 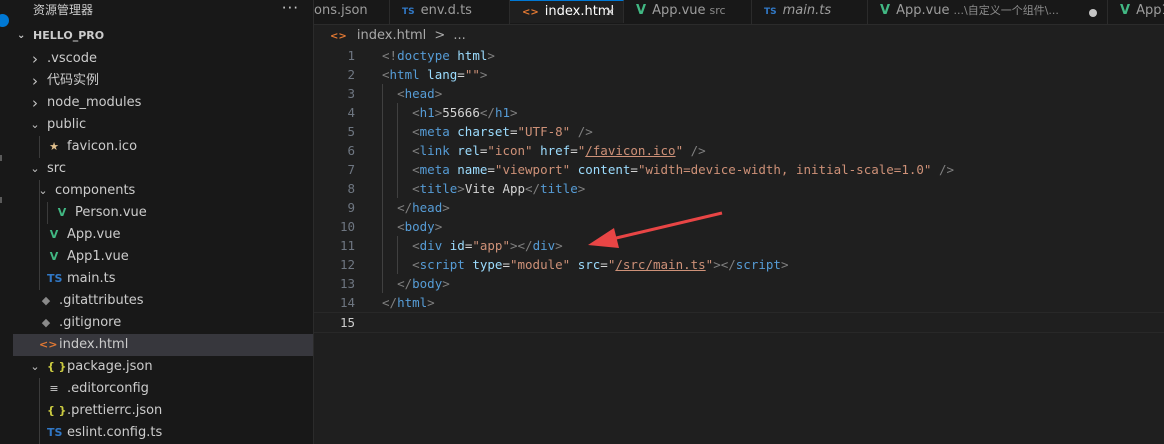 I want to click on html-file-icon: <>, so click(x=338, y=36).